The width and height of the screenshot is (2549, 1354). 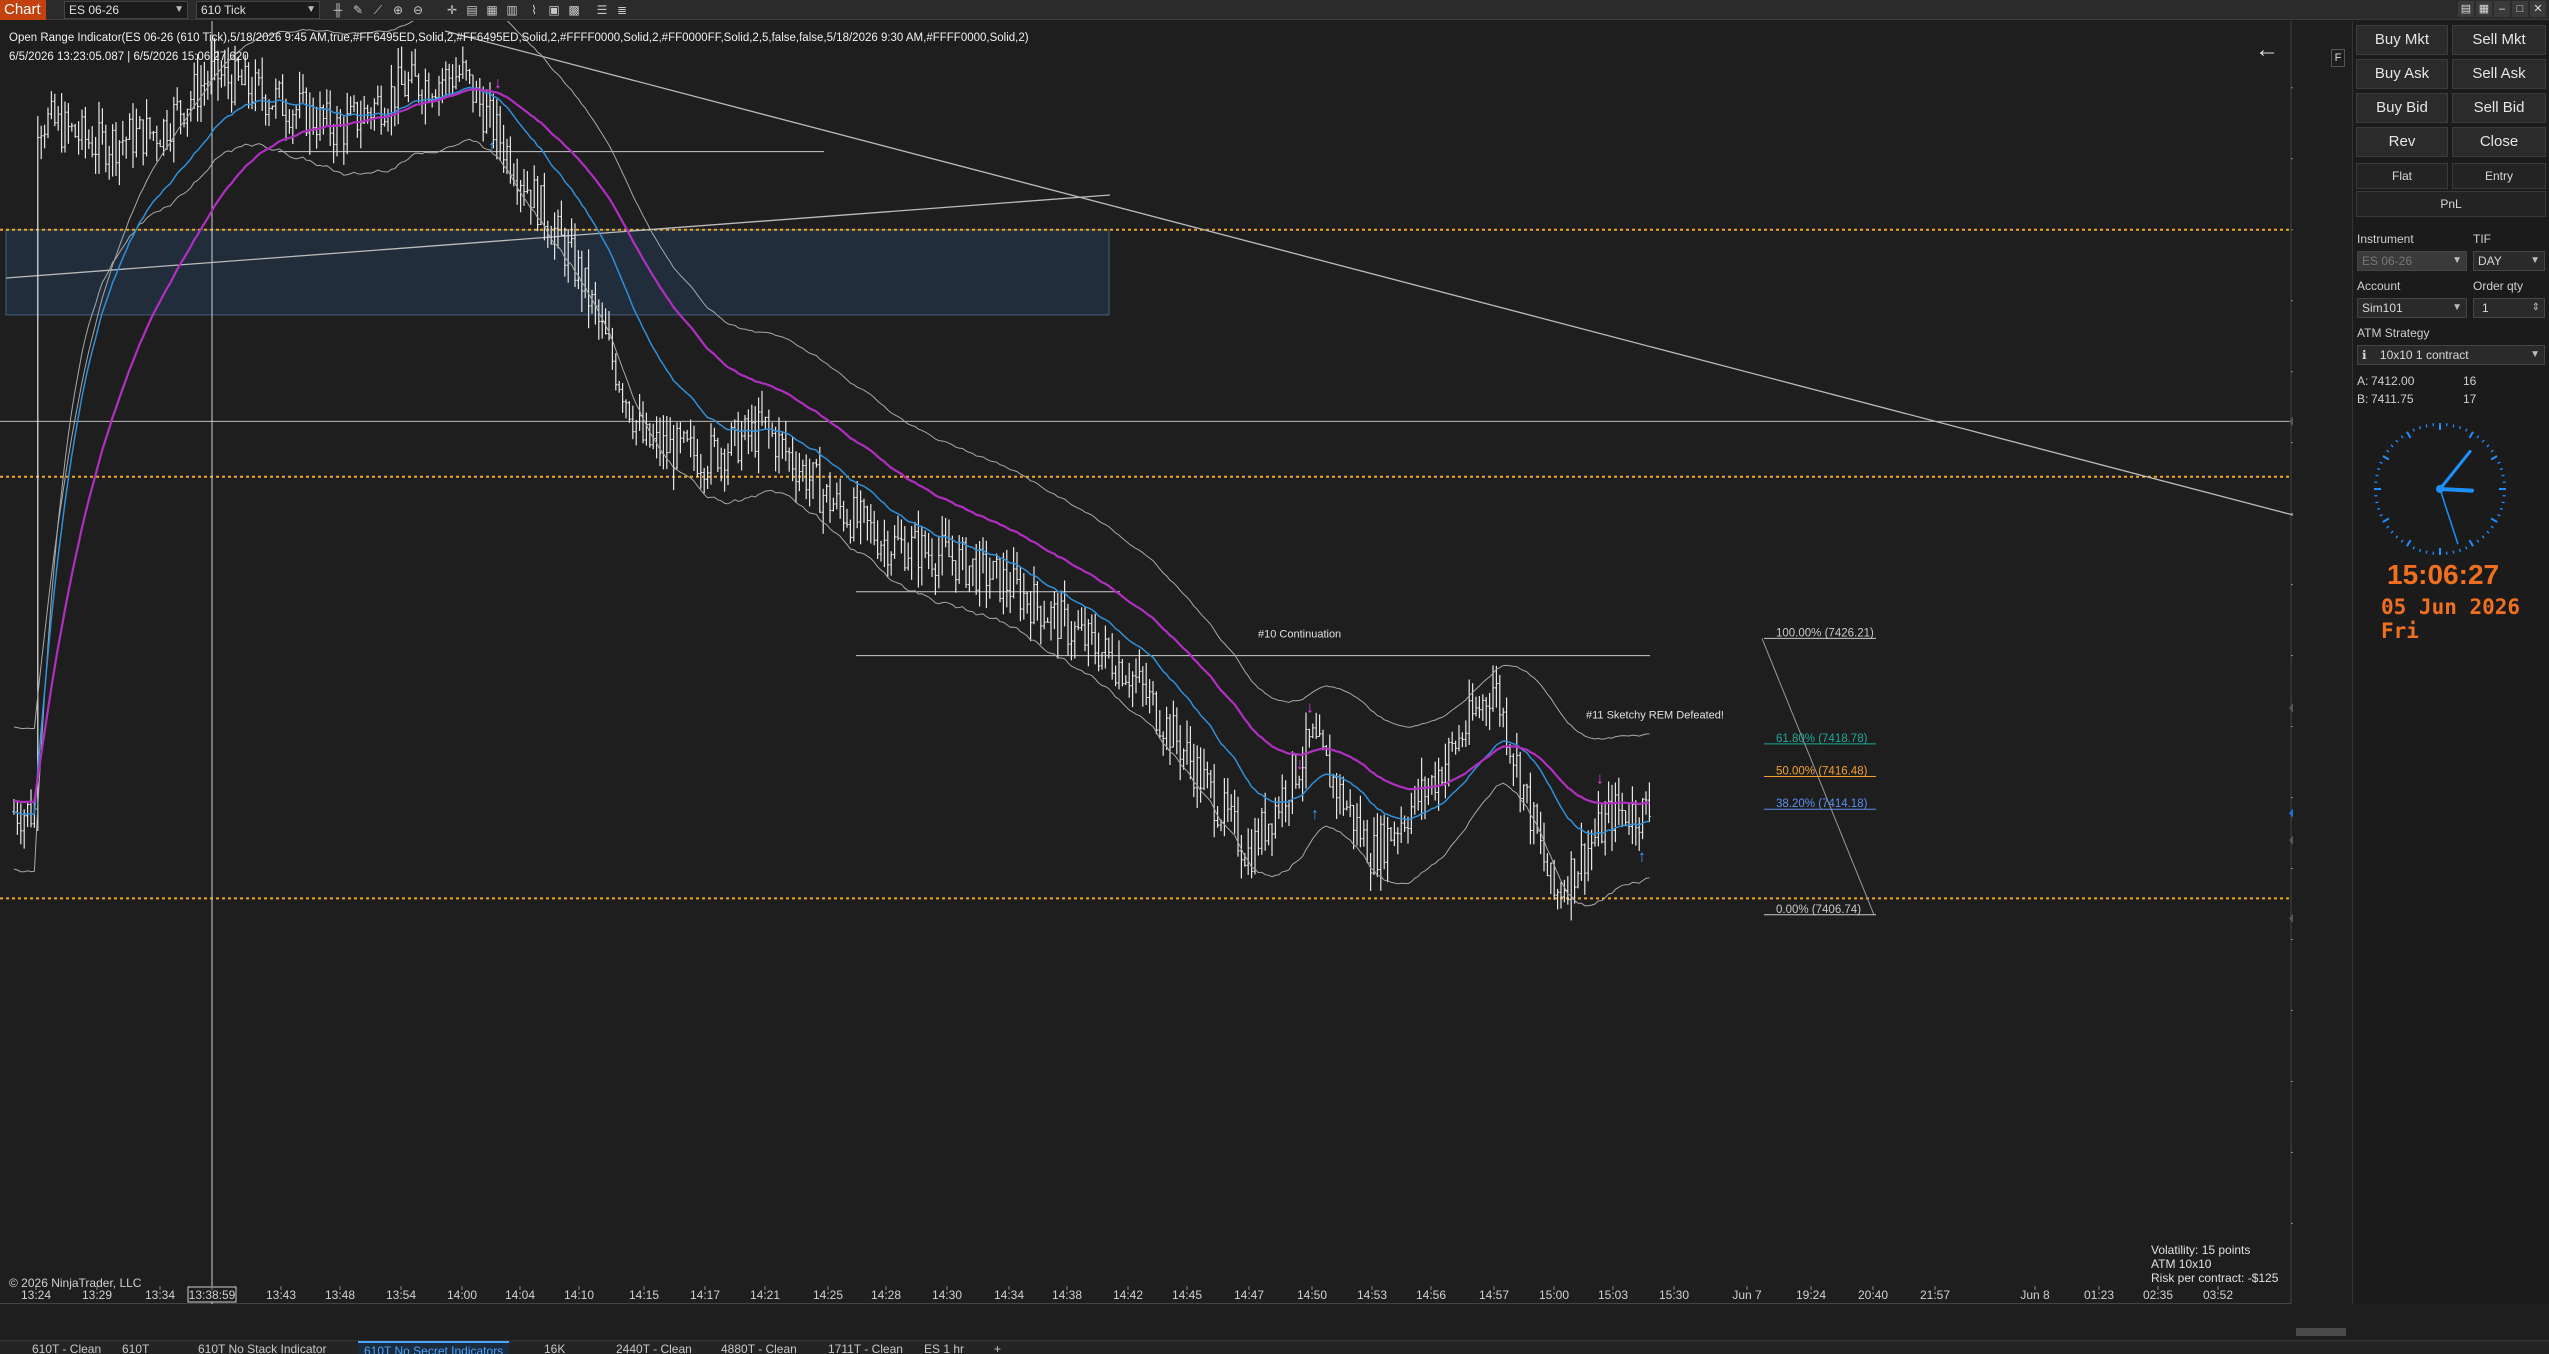 I want to click on chart-tab: 610T No Stack Indicator, so click(x=262, y=1347).